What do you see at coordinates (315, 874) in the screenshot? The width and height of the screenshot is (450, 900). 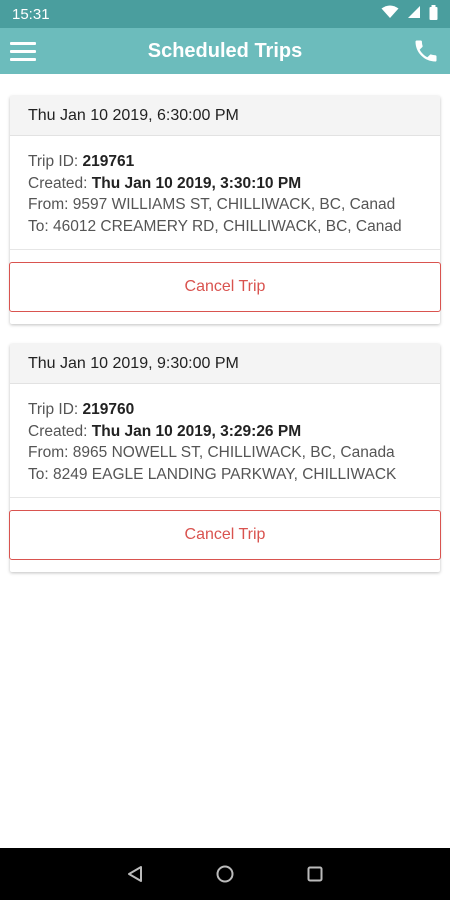 I see `recents-icon` at bounding box center [315, 874].